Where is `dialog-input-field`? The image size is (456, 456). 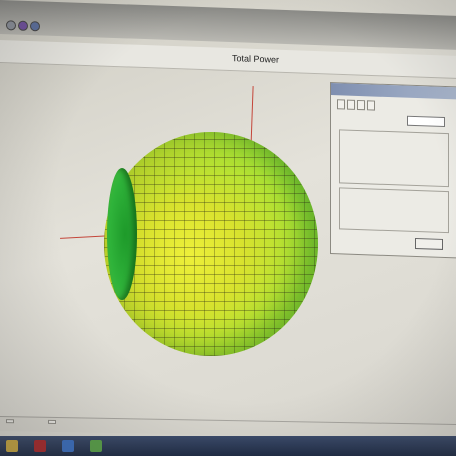
dialog-input-field is located at coordinates (426, 121).